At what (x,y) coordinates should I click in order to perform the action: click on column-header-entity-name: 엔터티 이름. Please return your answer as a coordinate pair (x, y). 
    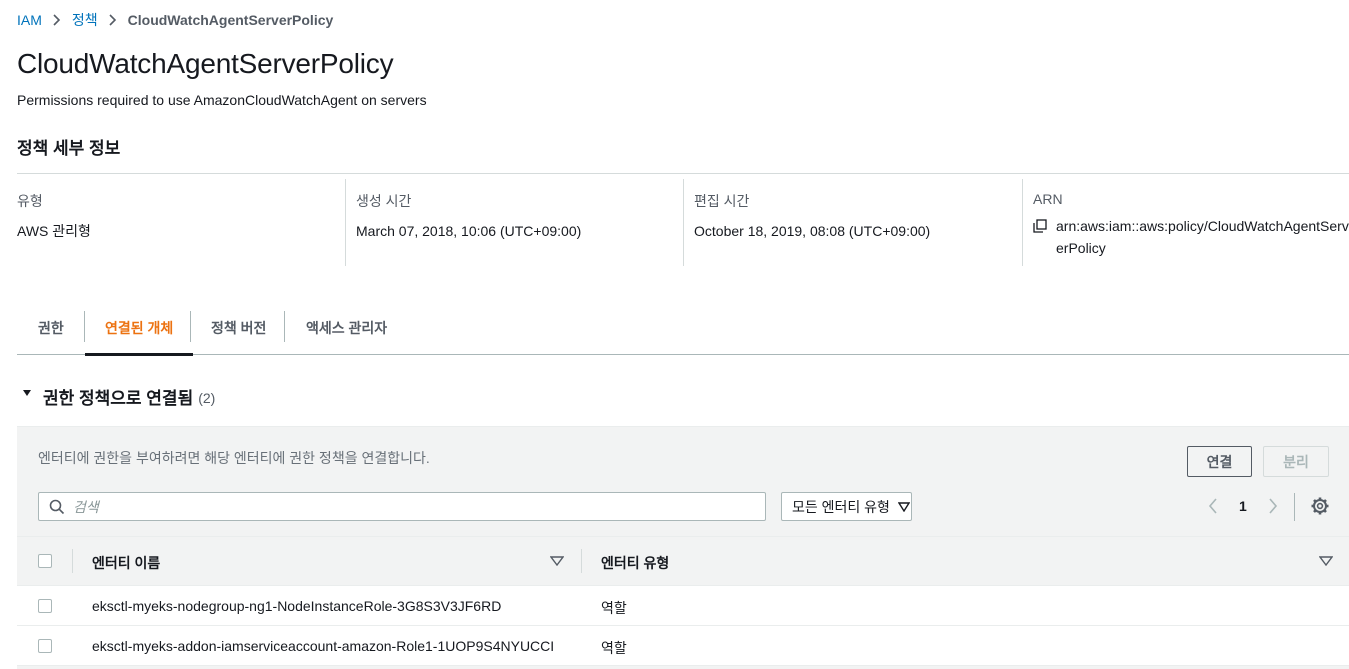
    Looking at the image, I should click on (126, 563).